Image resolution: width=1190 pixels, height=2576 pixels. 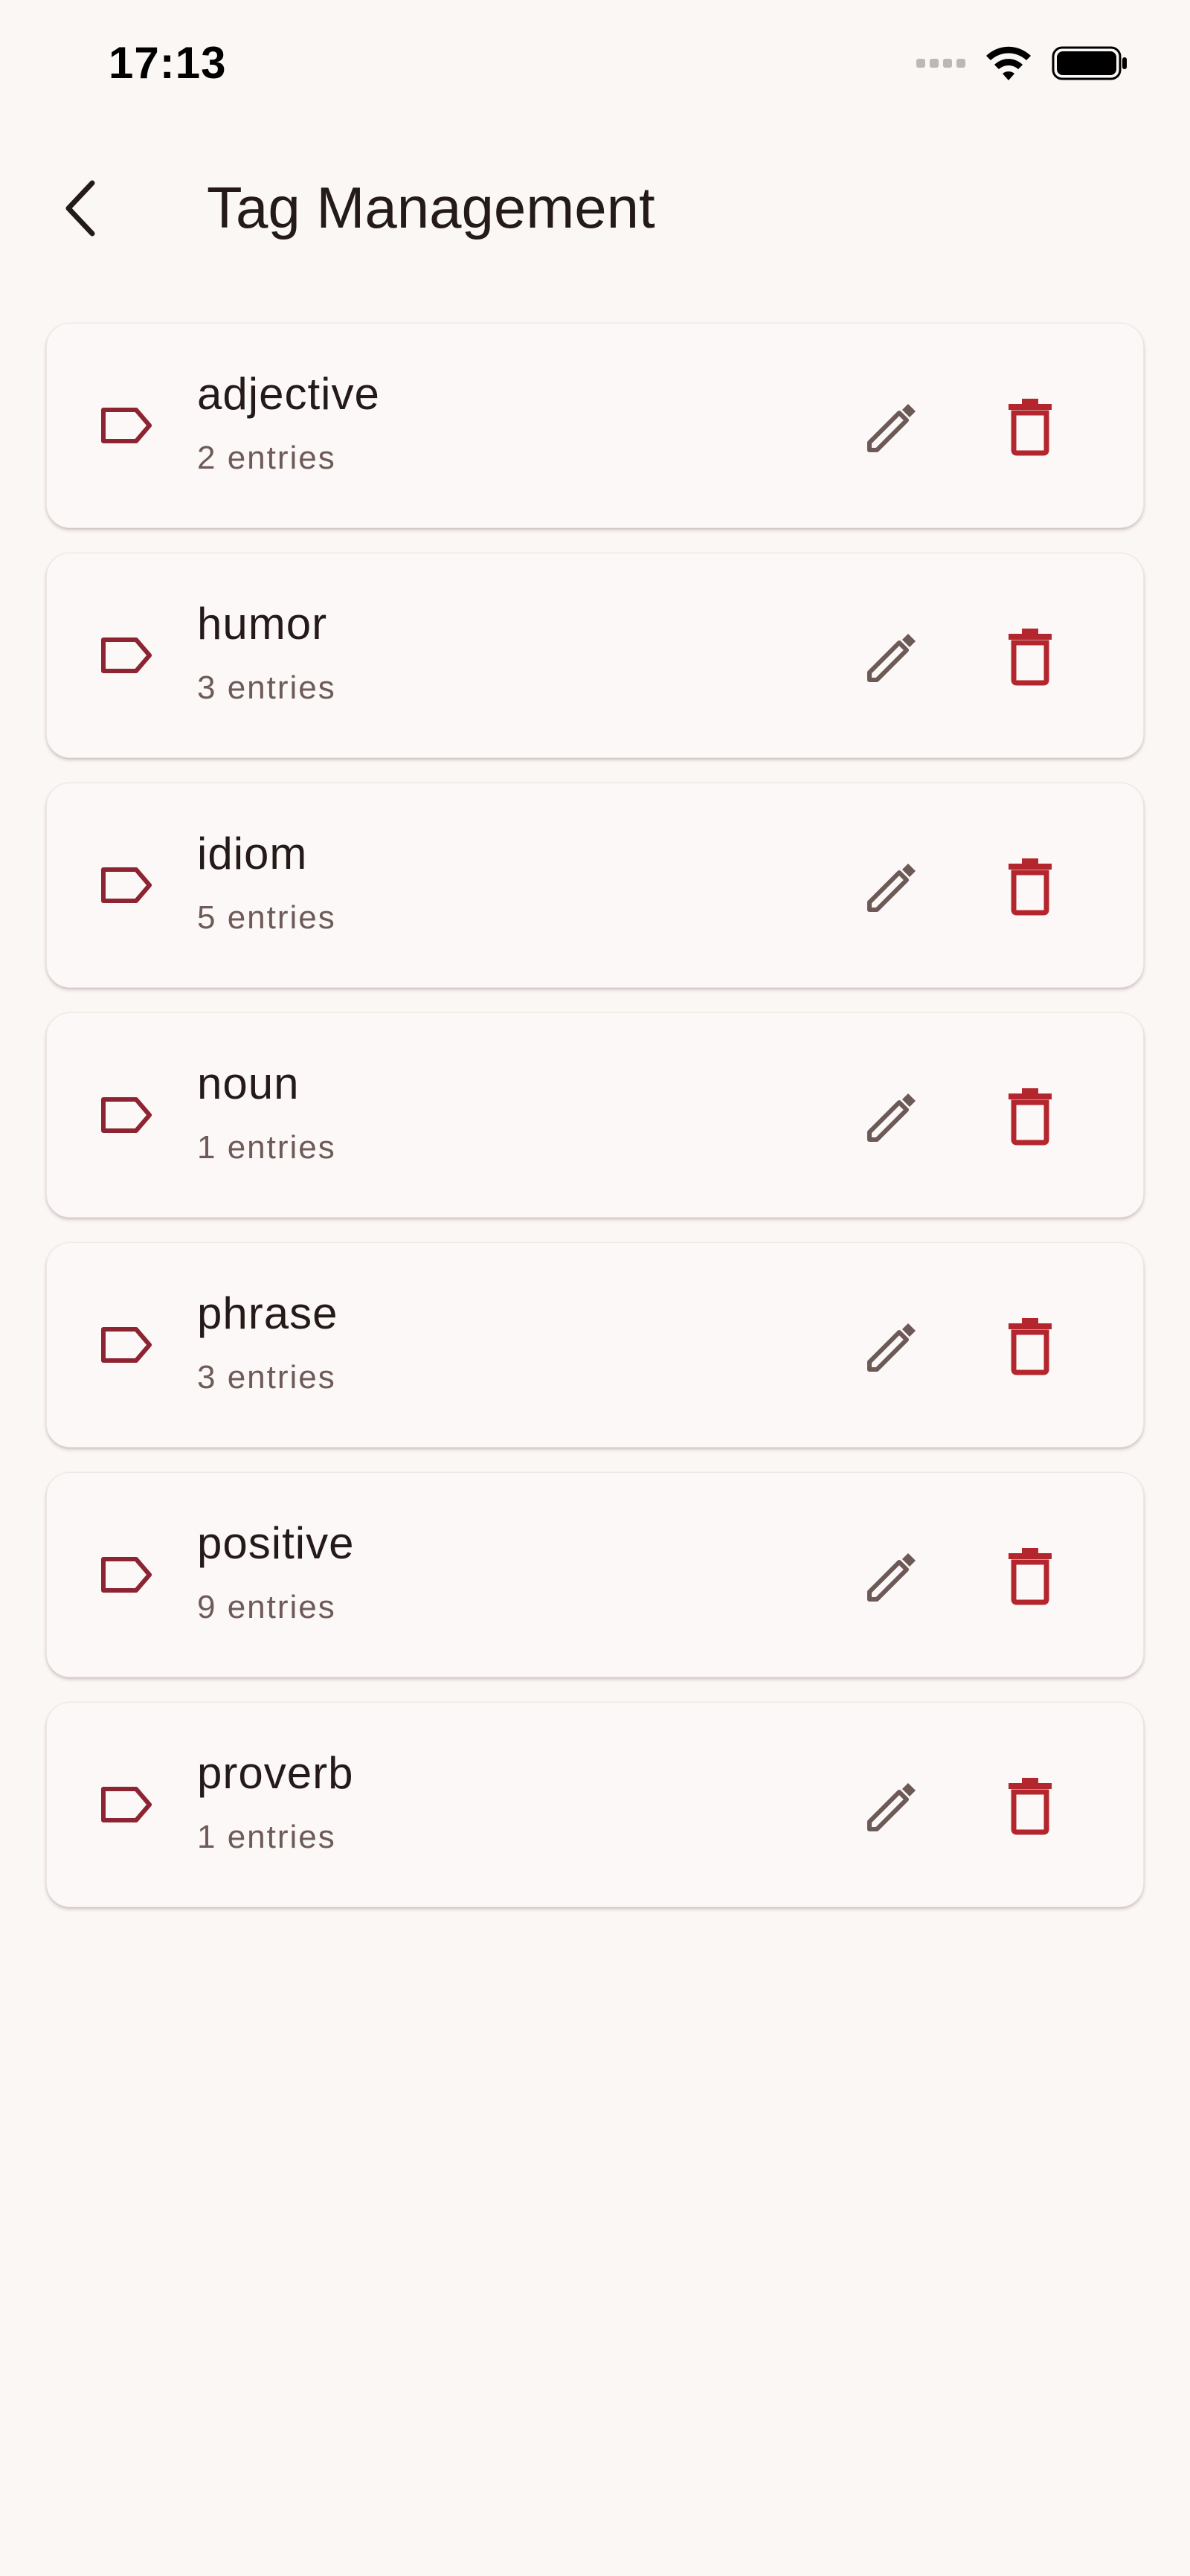 I want to click on page-title: Tag Management, so click(x=431, y=207).